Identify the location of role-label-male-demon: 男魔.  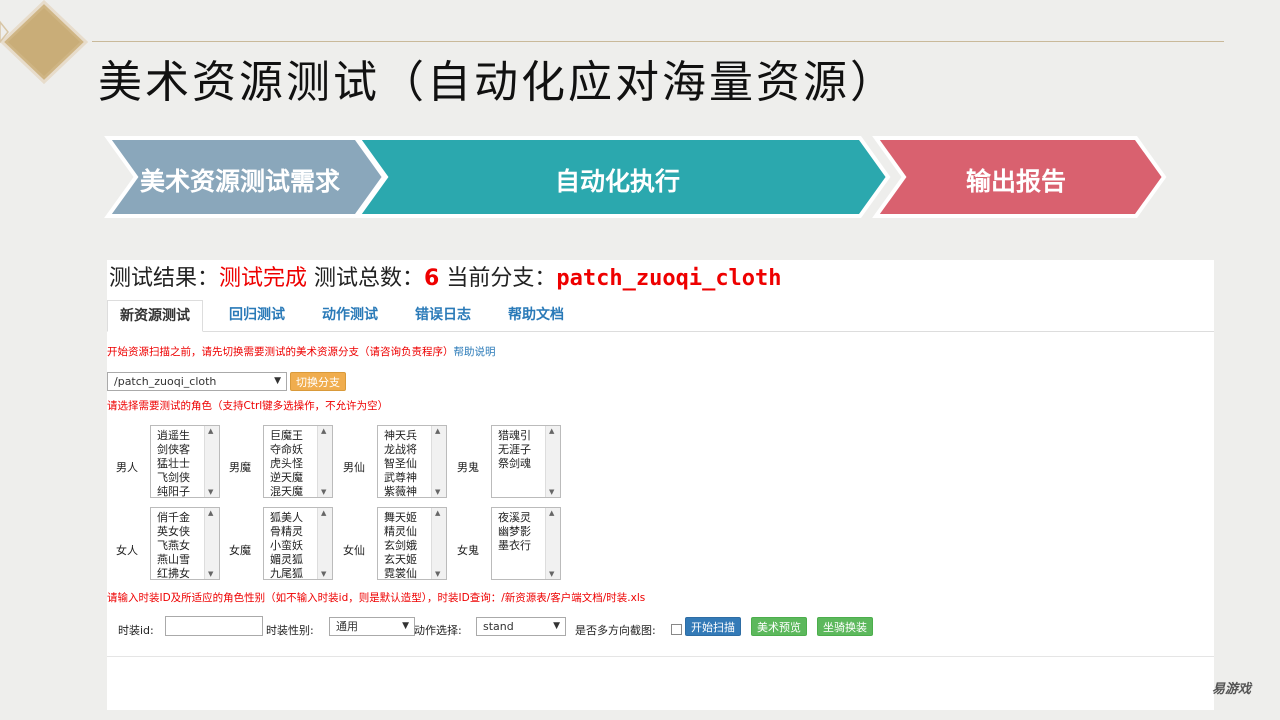
(240, 467).